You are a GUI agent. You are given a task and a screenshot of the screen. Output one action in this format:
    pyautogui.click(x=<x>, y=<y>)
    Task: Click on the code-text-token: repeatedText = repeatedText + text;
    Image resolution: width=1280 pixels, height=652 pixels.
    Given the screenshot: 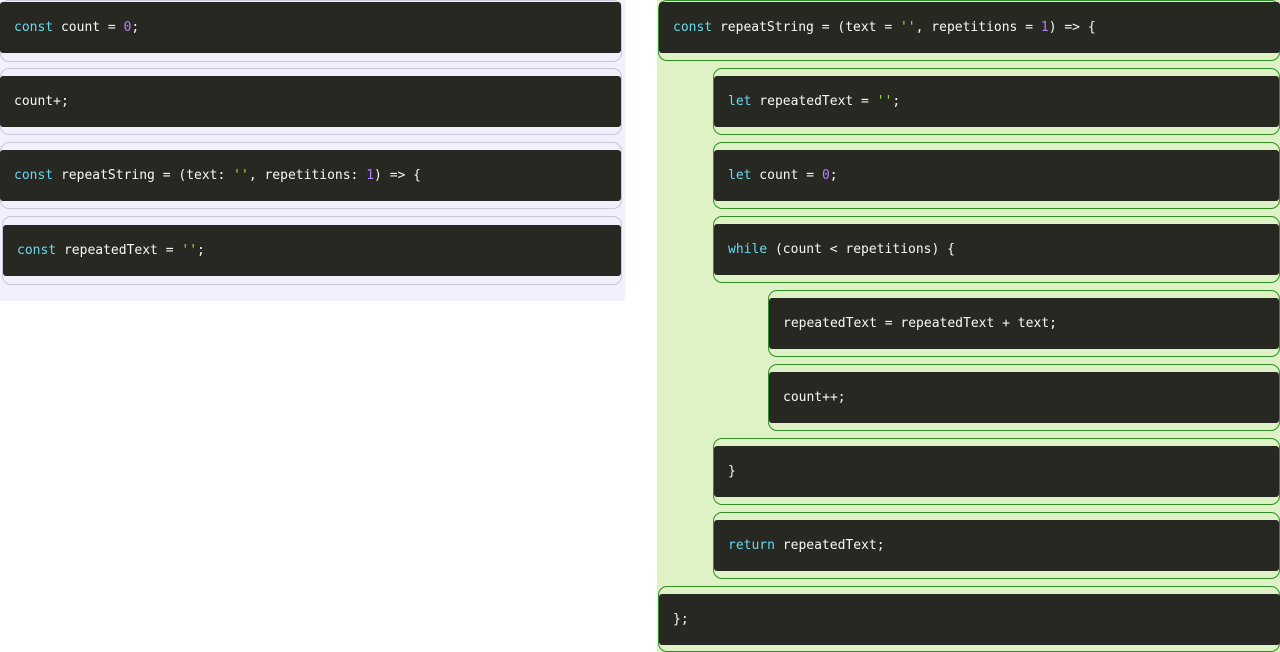 What is the action you would take?
    pyautogui.click(x=920, y=323)
    